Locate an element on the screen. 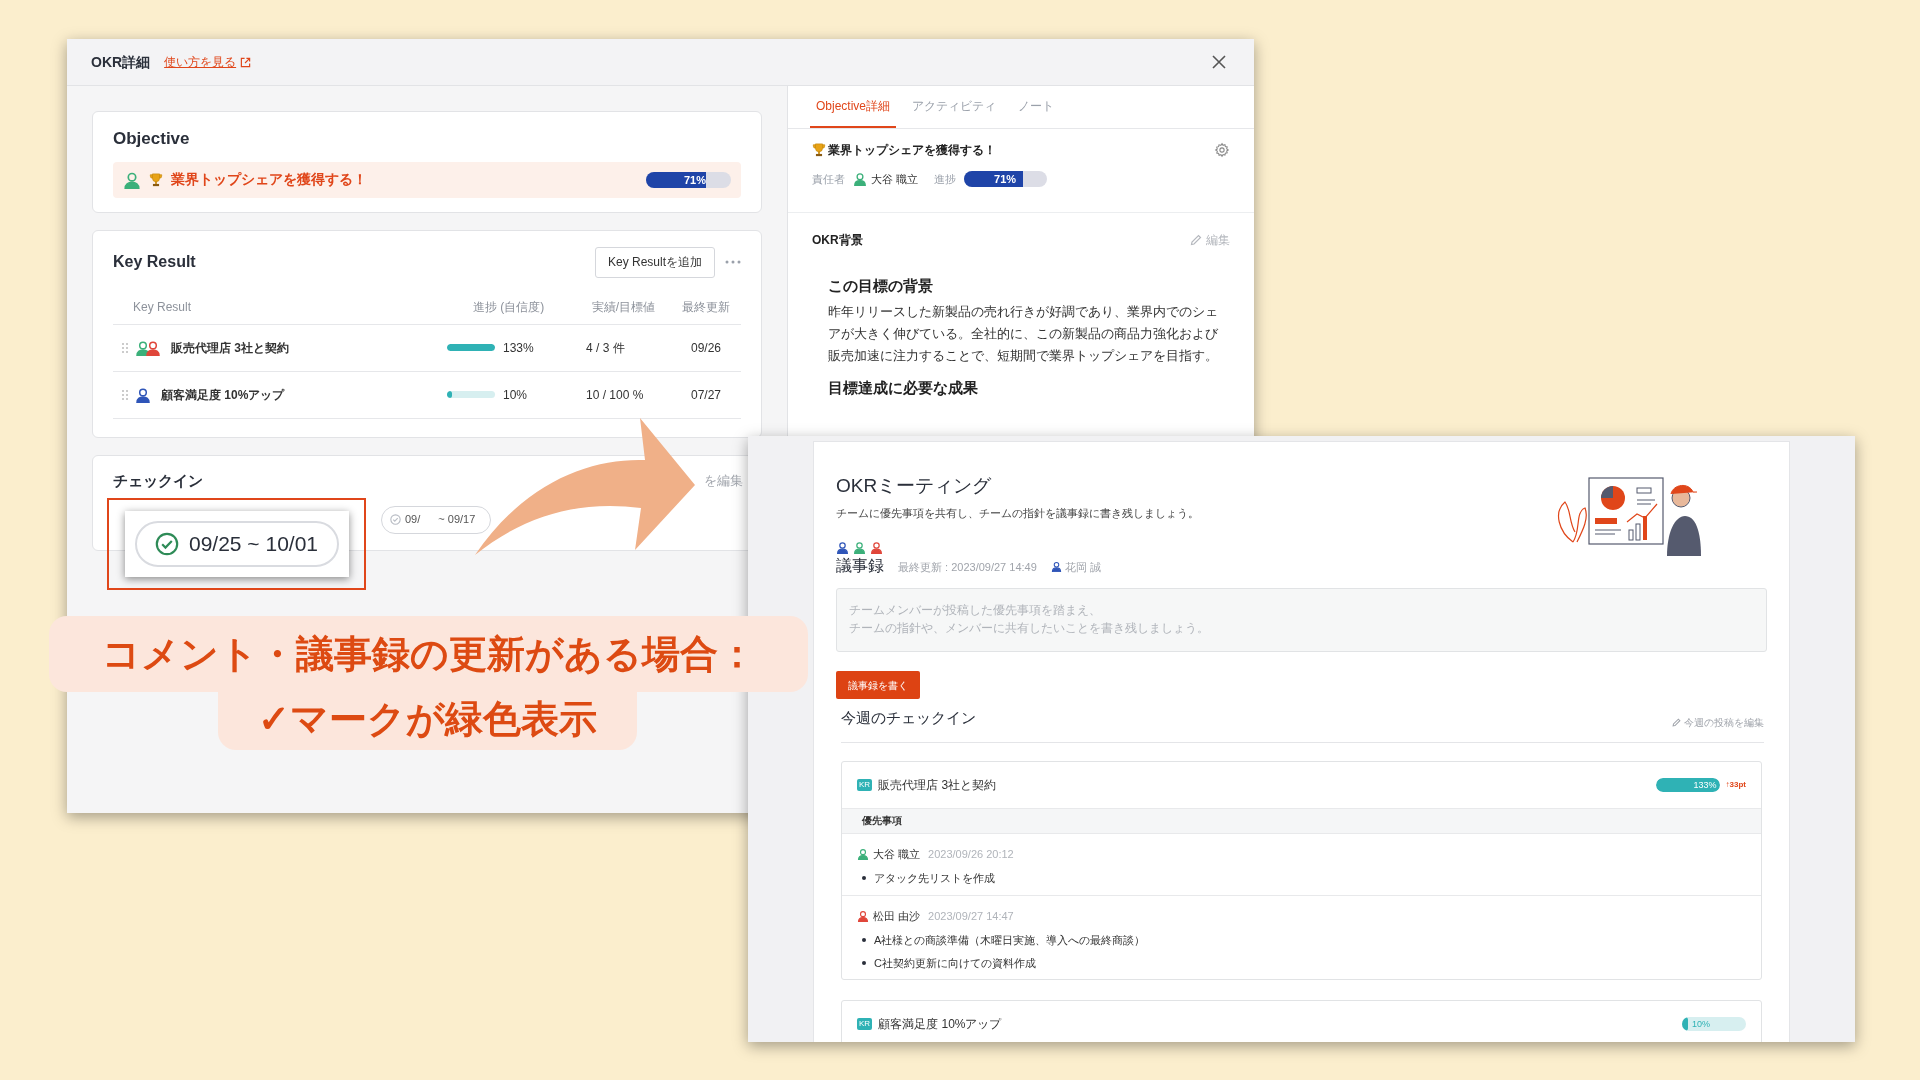 This screenshot has height=1080, width=1920. tab: ノート is located at coordinates (1036, 107).